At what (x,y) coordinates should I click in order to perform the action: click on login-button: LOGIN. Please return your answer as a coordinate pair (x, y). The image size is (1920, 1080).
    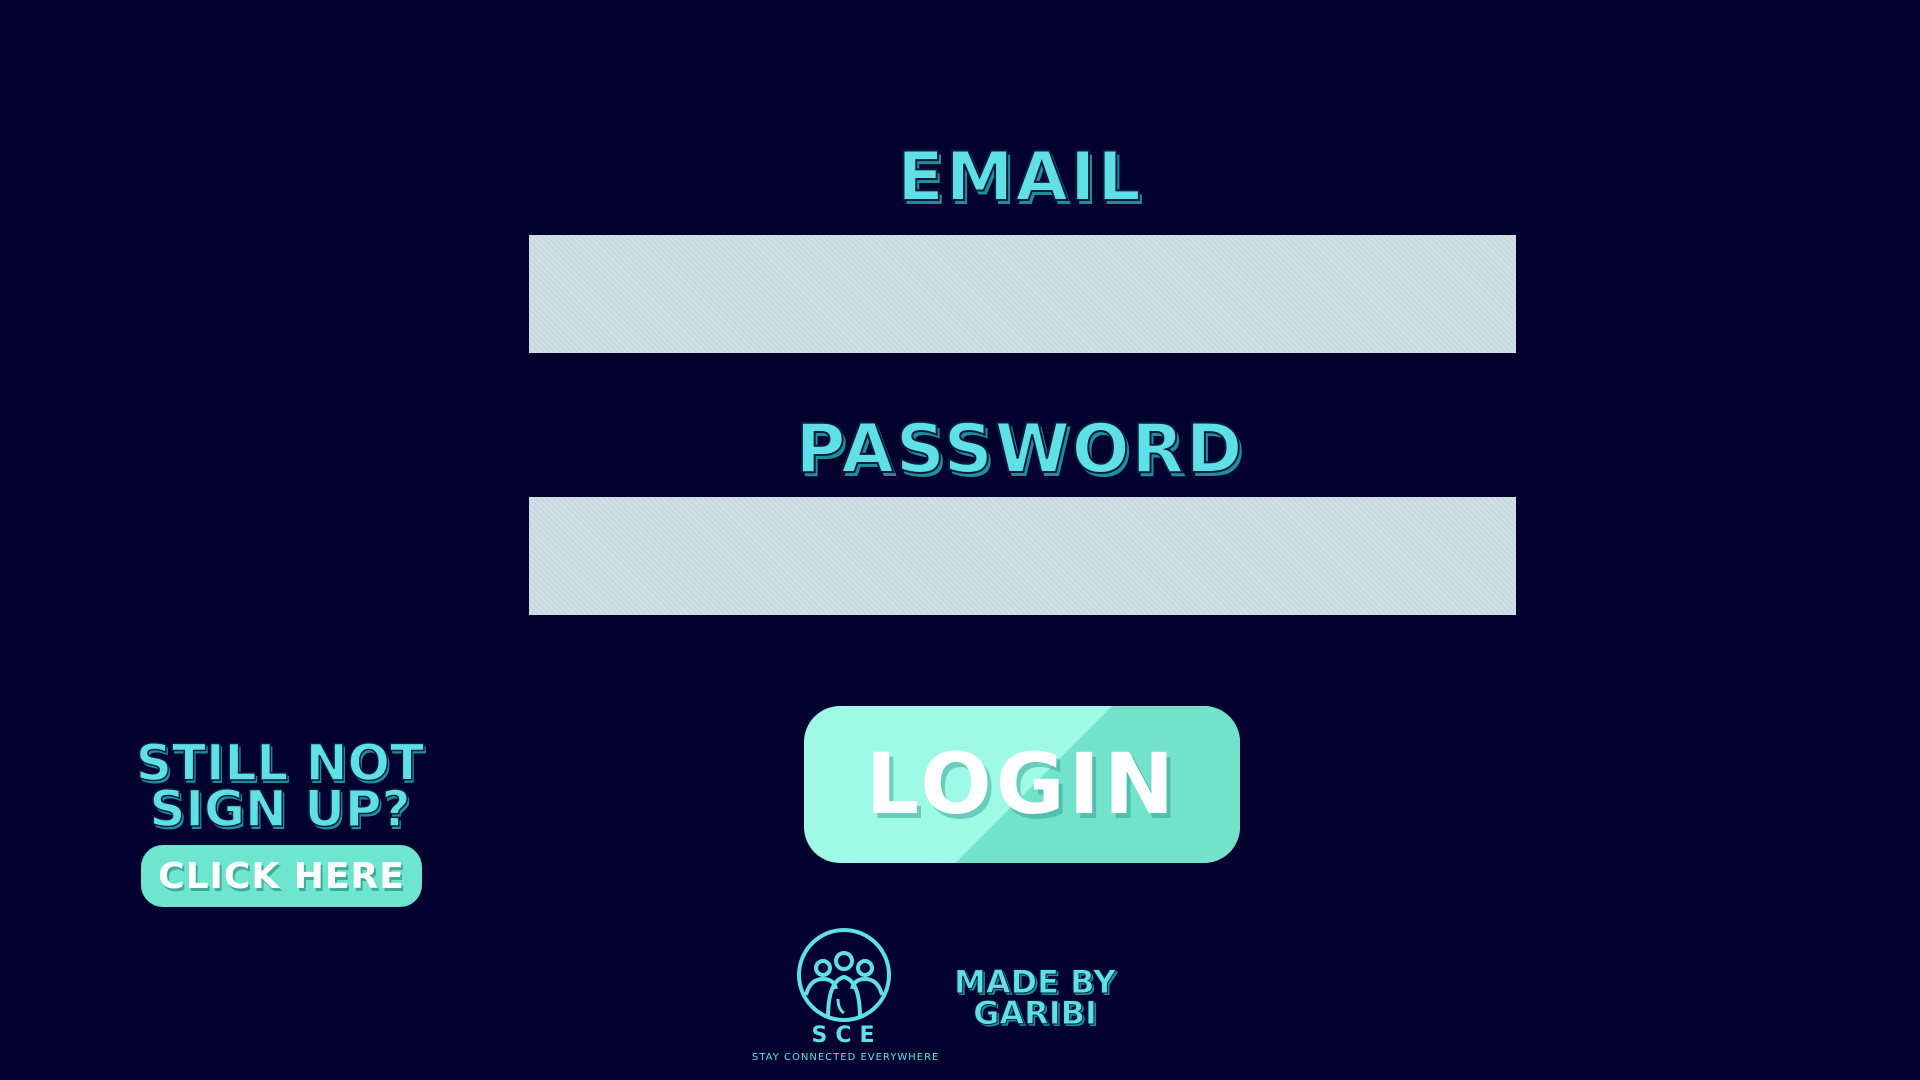
    Looking at the image, I should click on (1022, 784).